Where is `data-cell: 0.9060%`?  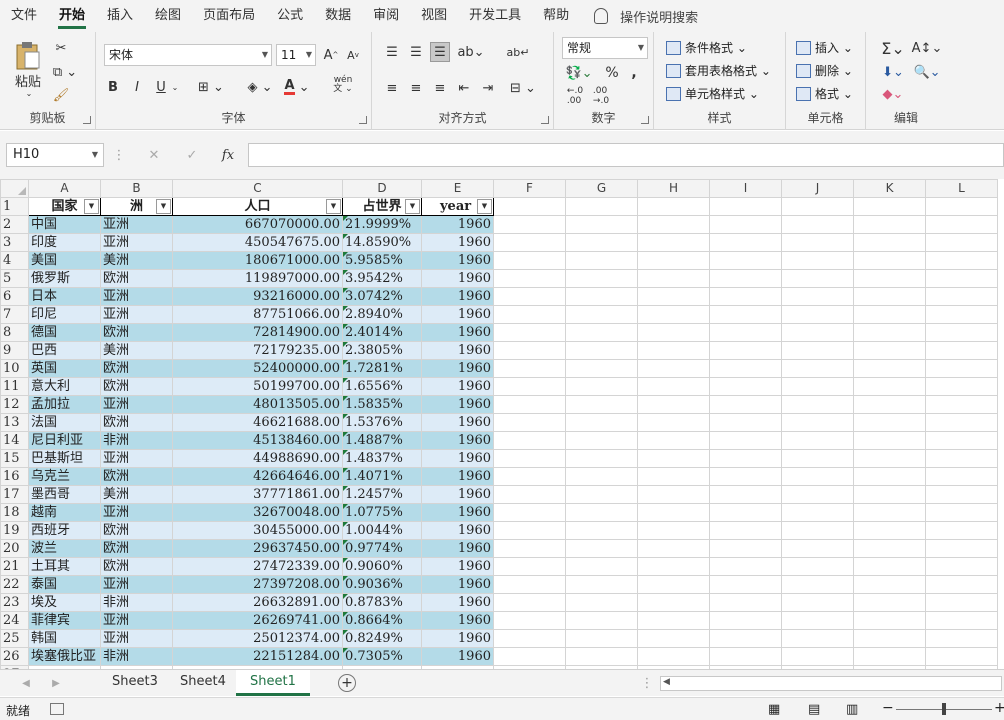 data-cell: 0.9060% is located at coordinates (382, 566).